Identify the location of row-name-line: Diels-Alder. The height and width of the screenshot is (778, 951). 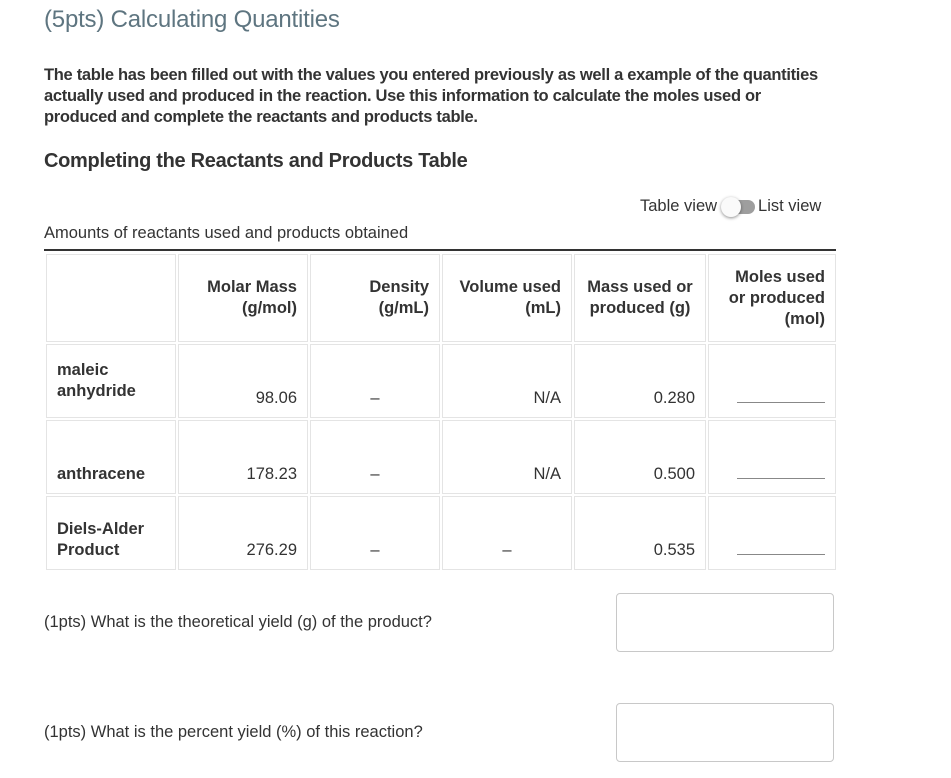
(101, 529).